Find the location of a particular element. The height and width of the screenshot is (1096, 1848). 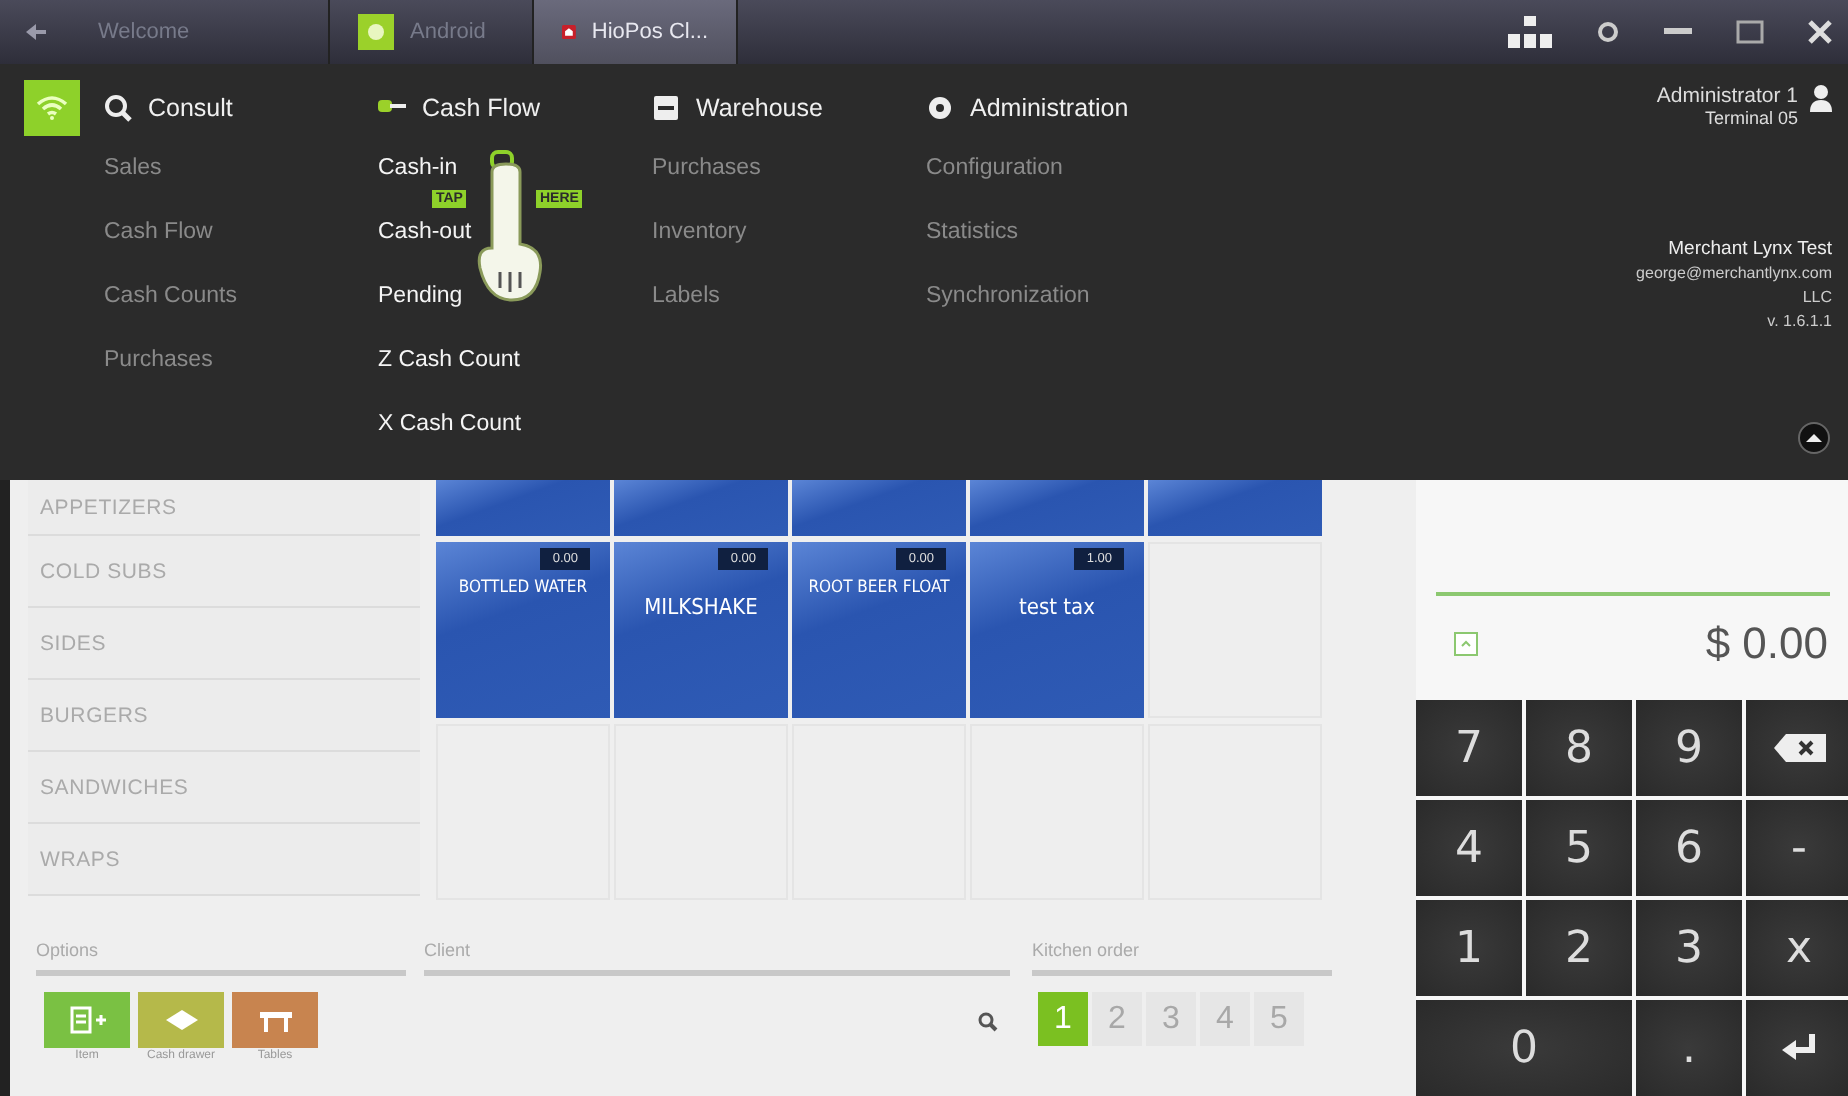

backspace-key is located at coordinates (1797, 748).